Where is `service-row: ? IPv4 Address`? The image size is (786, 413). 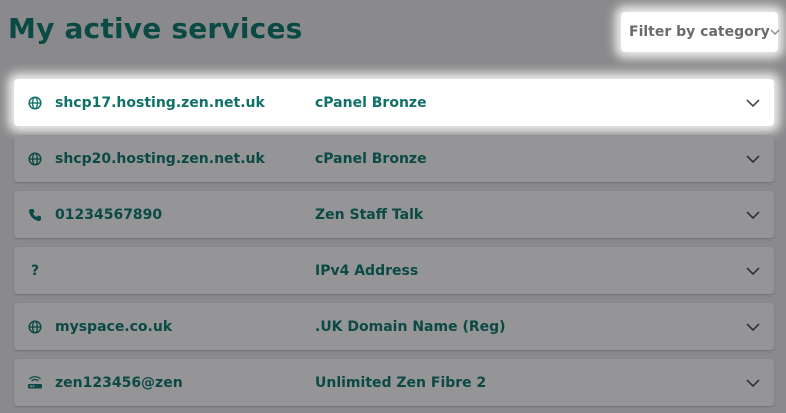
service-row: ? IPv4 Address is located at coordinates (394, 270).